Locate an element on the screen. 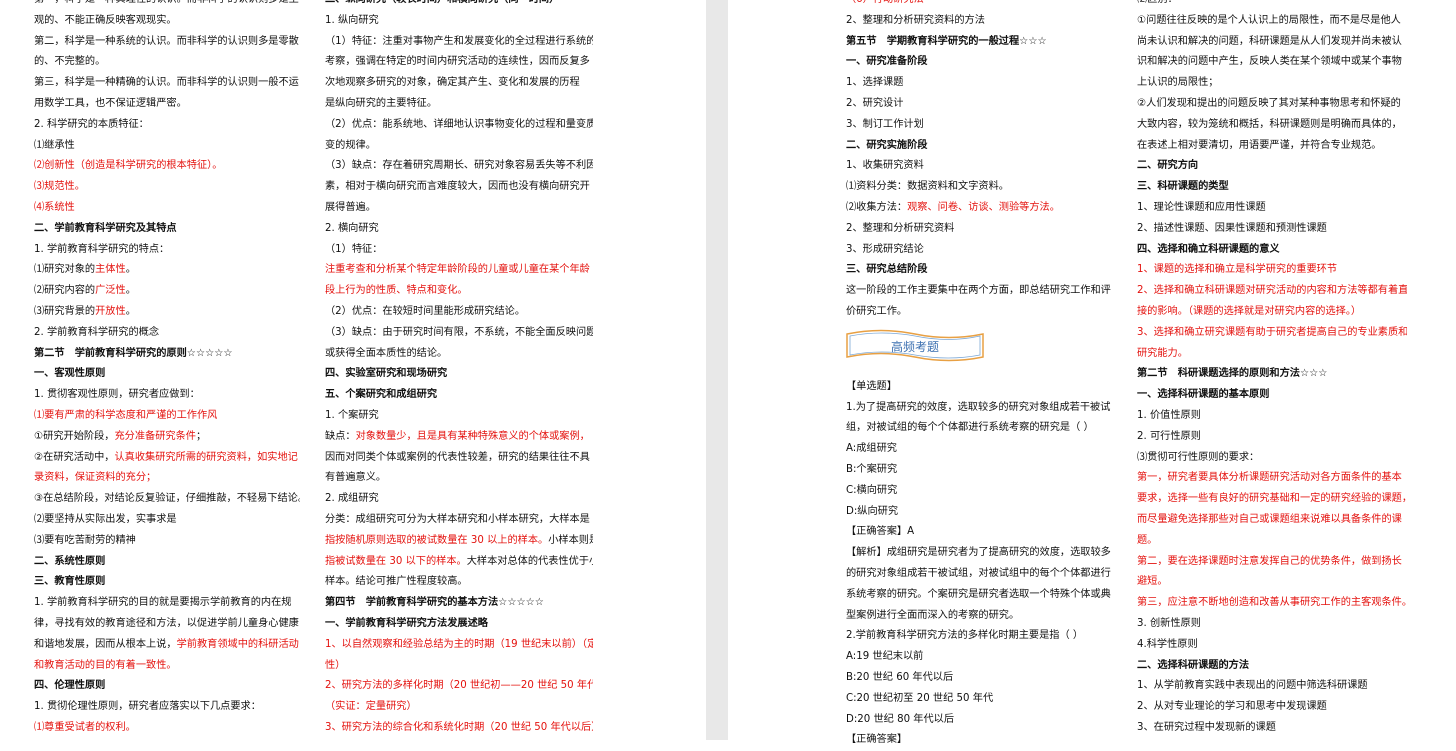  text-line: ⑶要有吃苦耐劳的精神 is located at coordinates (85, 540).